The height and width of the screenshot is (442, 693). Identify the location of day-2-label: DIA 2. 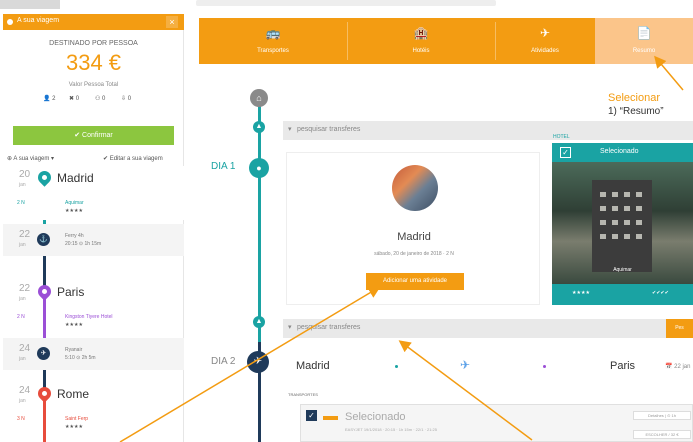
(223, 361).